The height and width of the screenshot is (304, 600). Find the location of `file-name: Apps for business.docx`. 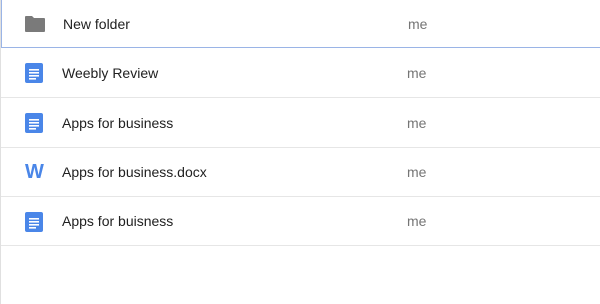

file-name: Apps for business.docx is located at coordinates (134, 172).